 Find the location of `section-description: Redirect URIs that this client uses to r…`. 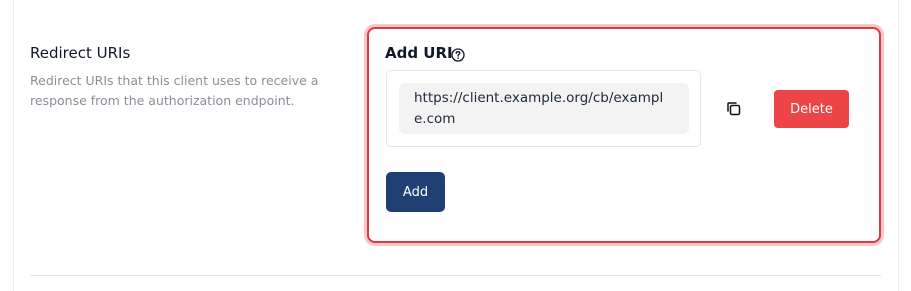

section-description: Redirect URIs that this client uses to r… is located at coordinates (174, 90).